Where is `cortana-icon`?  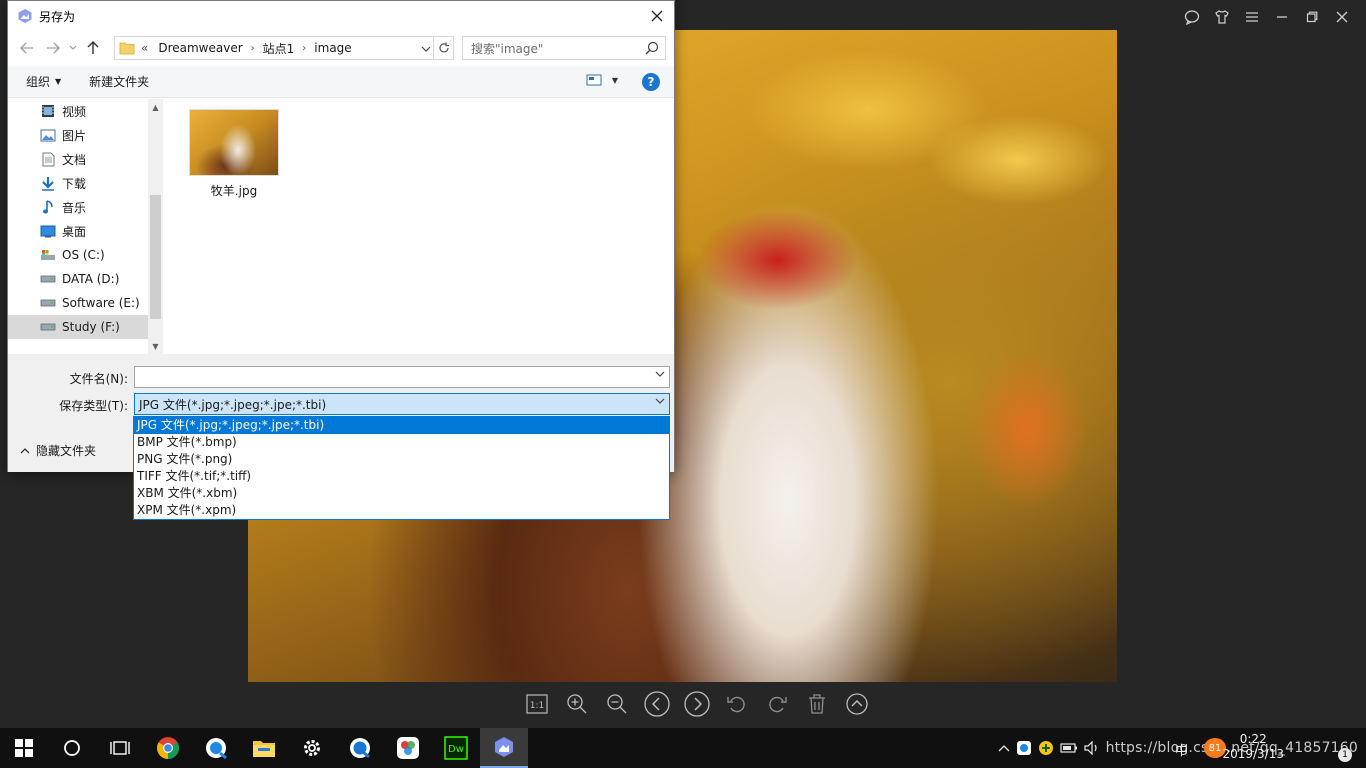
cortana-icon is located at coordinates (72, 748).